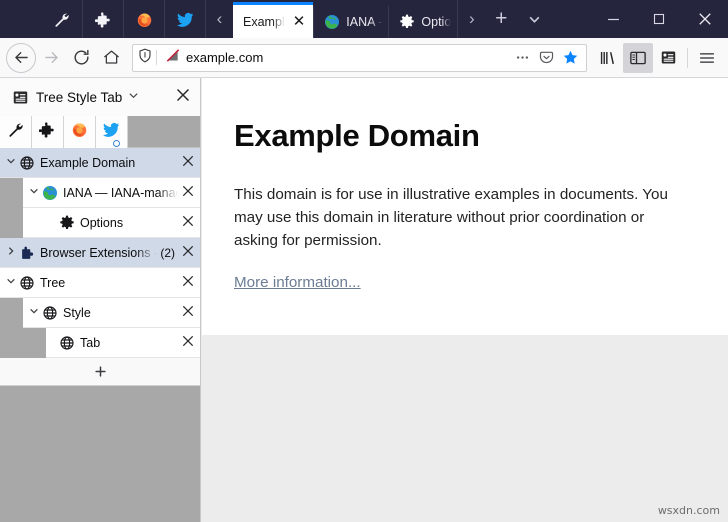  Describe the element at coordinates (501, 19) in the screenshot. I see `new-tab-button: +` at that location.